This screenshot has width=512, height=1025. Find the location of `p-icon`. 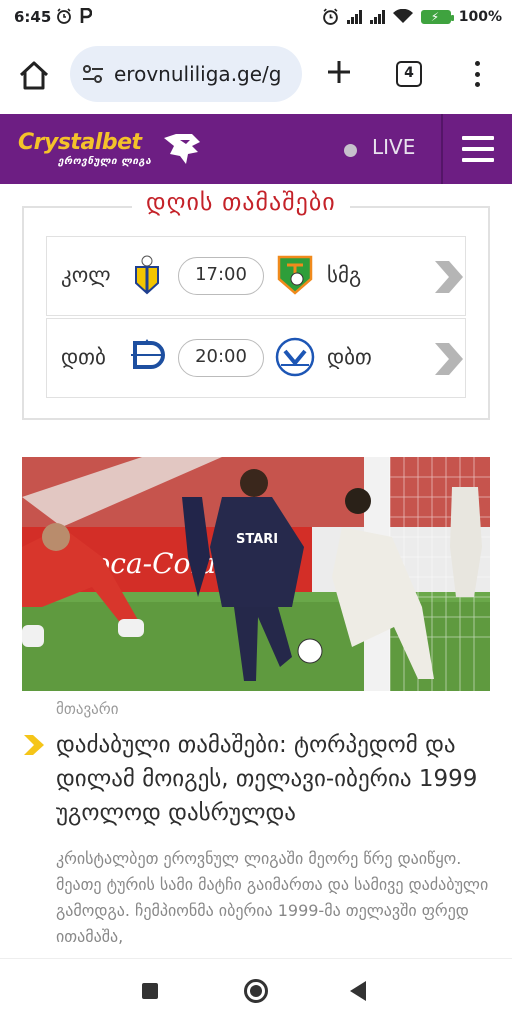

p-icon is located at coordinates (86, 15).